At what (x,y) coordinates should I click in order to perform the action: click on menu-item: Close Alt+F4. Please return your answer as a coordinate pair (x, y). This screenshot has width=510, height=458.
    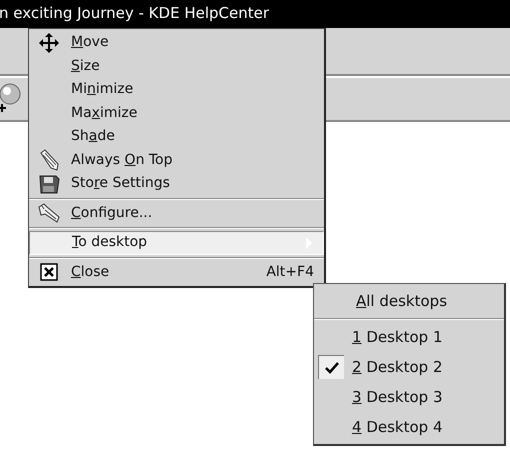
    Looking at the image, I should click on (176, 272).